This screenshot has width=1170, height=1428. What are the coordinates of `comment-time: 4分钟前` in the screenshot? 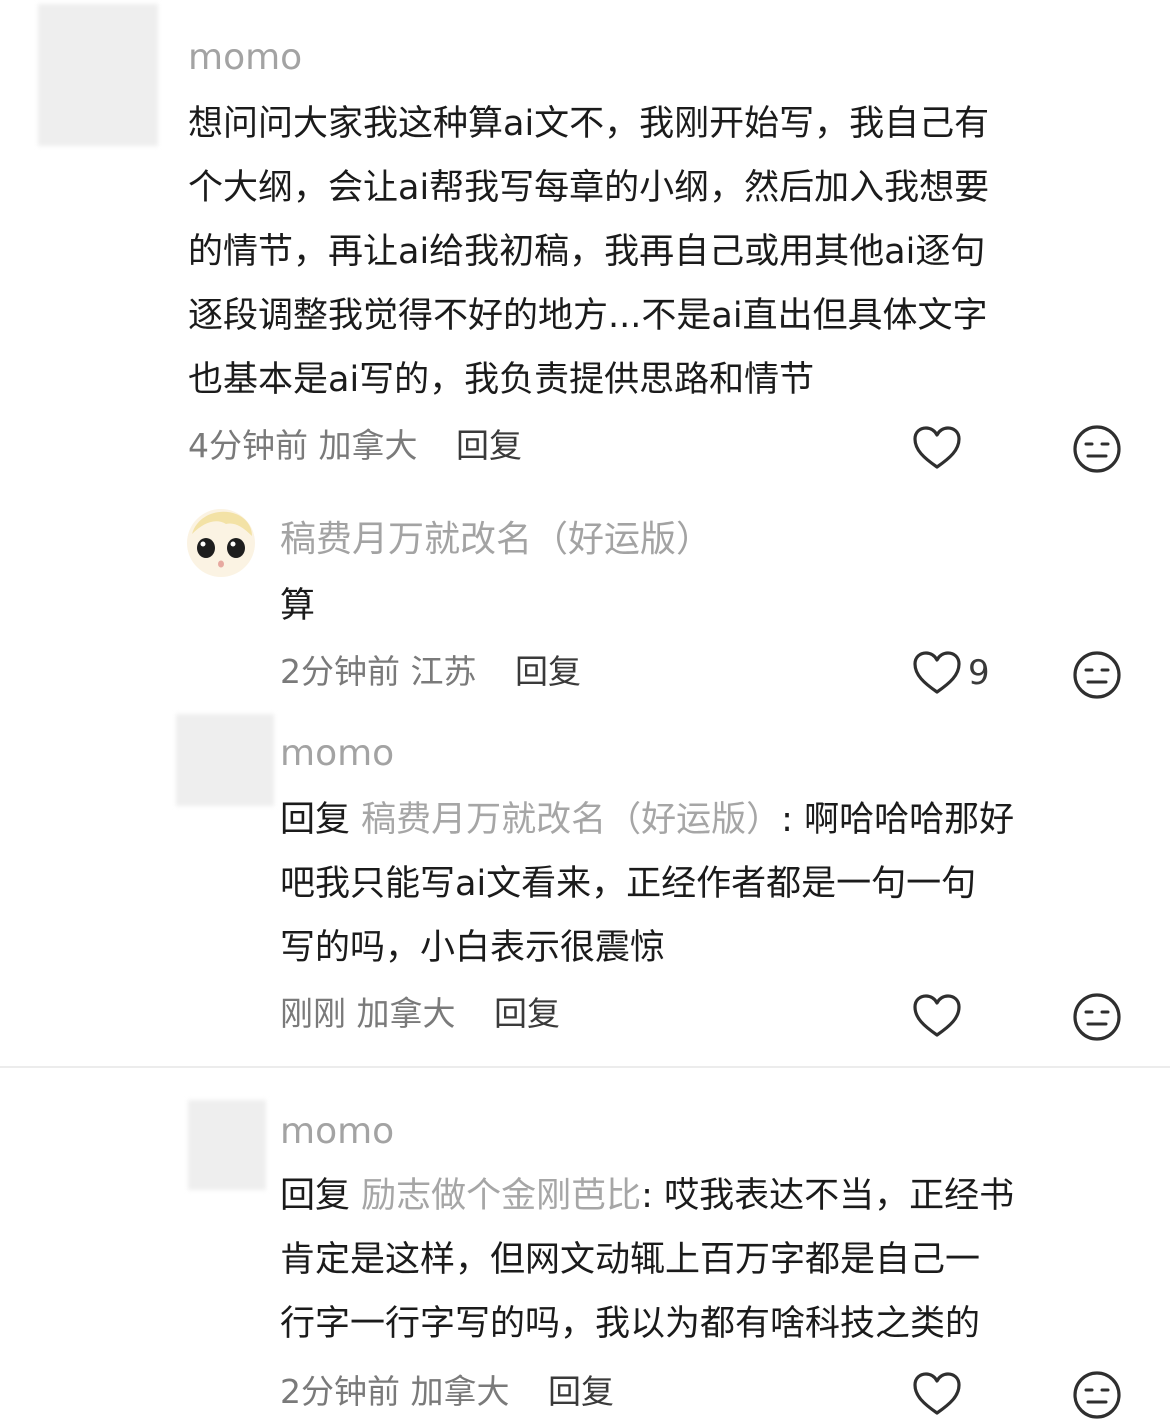 It's located at (248, 445).